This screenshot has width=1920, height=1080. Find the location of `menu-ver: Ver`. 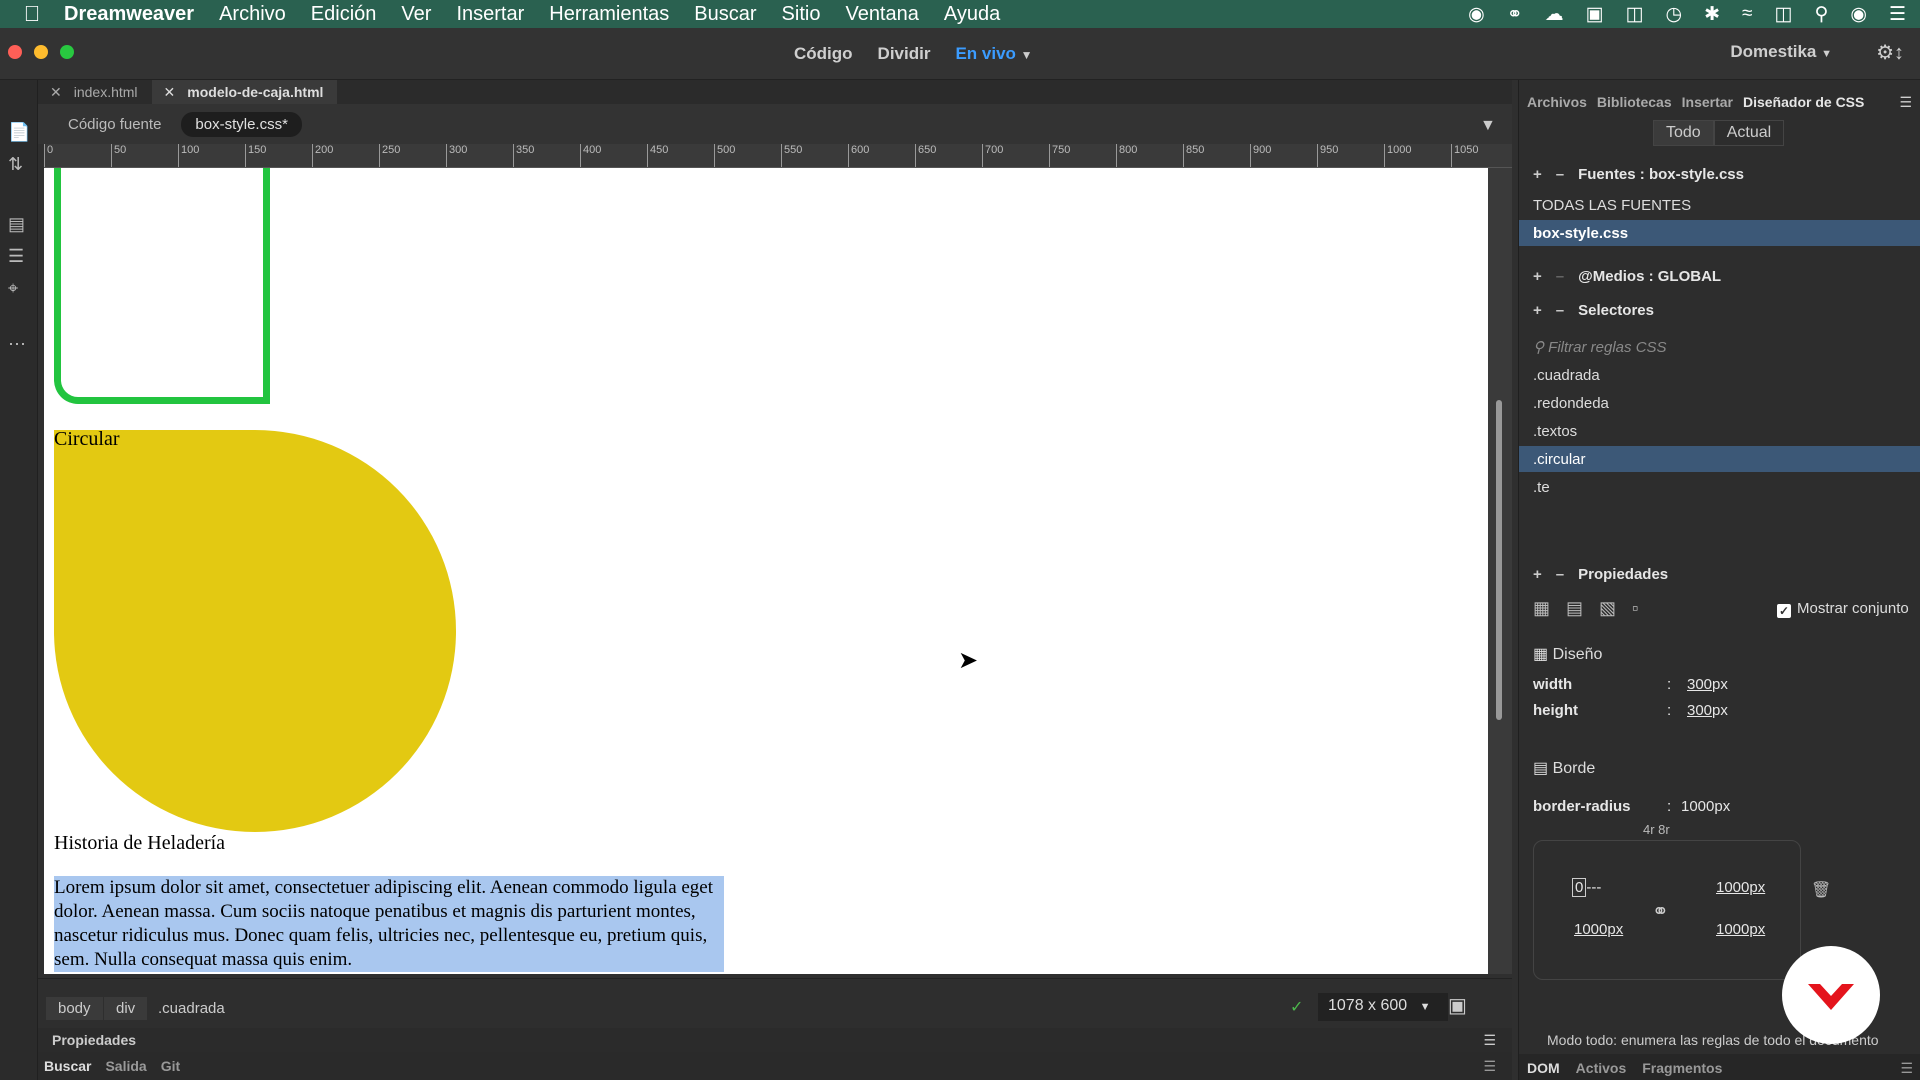

menu-ver: Ver is located at coordinates (416, 14).